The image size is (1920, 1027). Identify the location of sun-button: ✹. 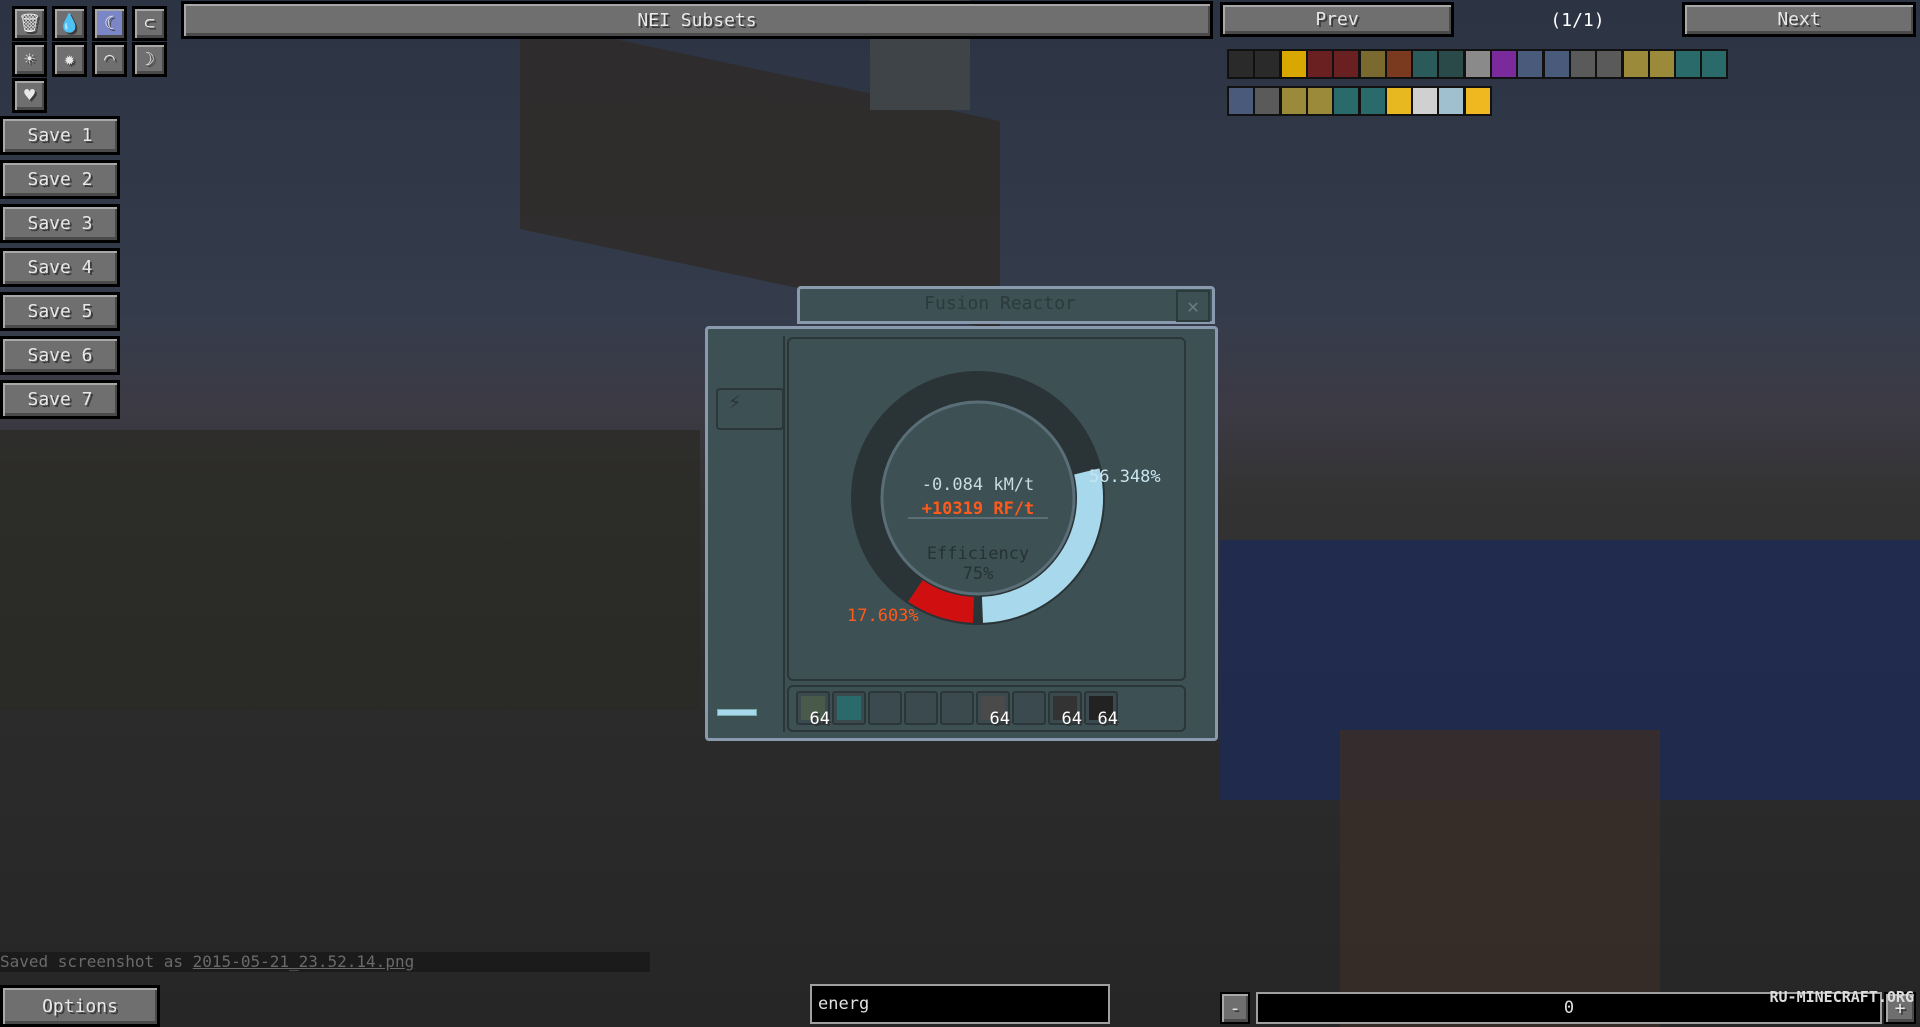
(69, 59).